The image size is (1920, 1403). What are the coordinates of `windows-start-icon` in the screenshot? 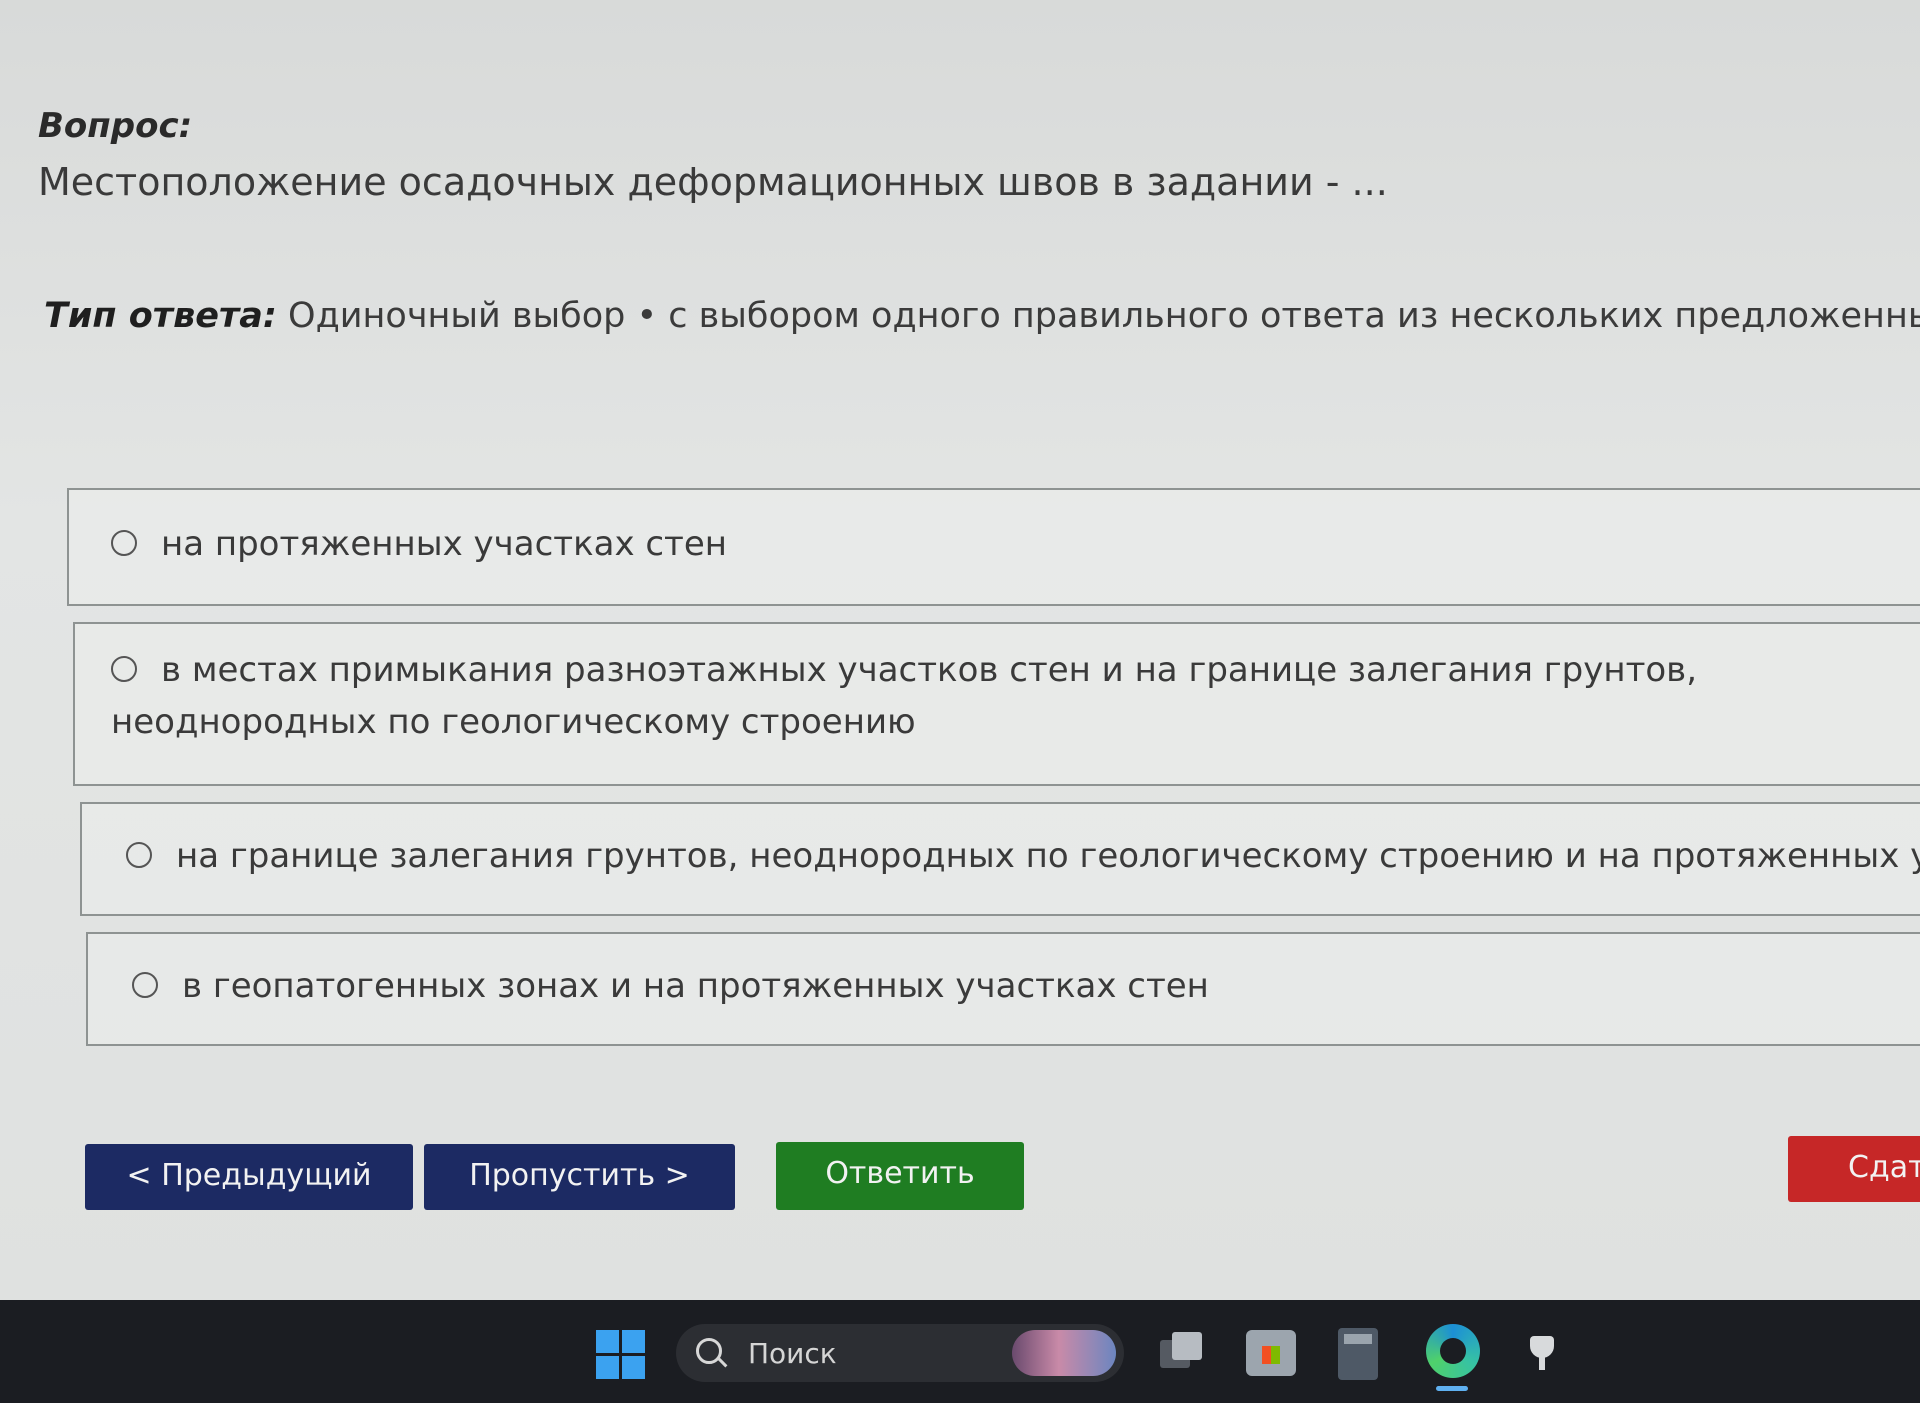 It's located at (621, 1355).